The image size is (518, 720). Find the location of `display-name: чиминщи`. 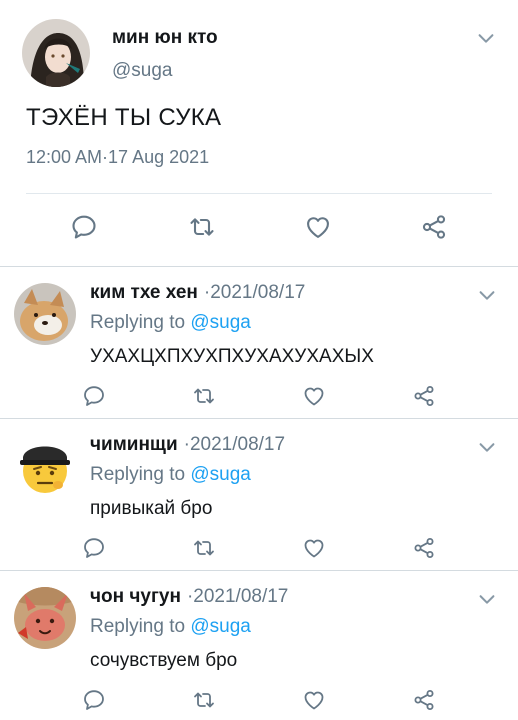

display-name: чиминщи is located at coordinates (134, 444).